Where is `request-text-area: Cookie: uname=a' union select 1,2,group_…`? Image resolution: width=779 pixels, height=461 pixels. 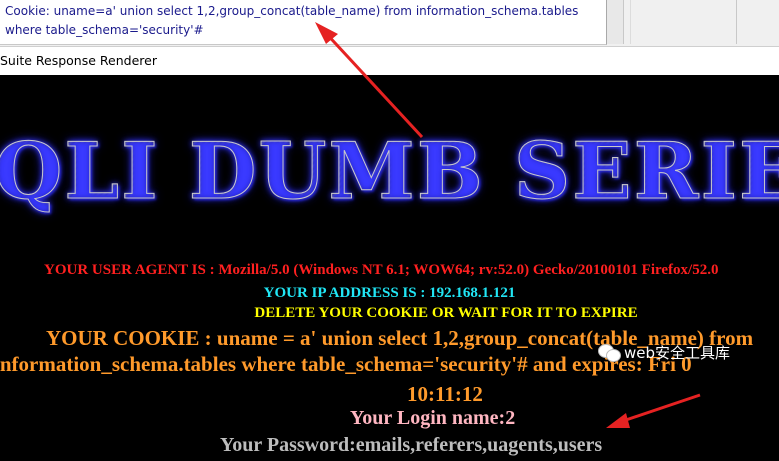 request-text-area: Cookie: uname=a' union select 1,2,group_… is located at coordinates (303, 22).